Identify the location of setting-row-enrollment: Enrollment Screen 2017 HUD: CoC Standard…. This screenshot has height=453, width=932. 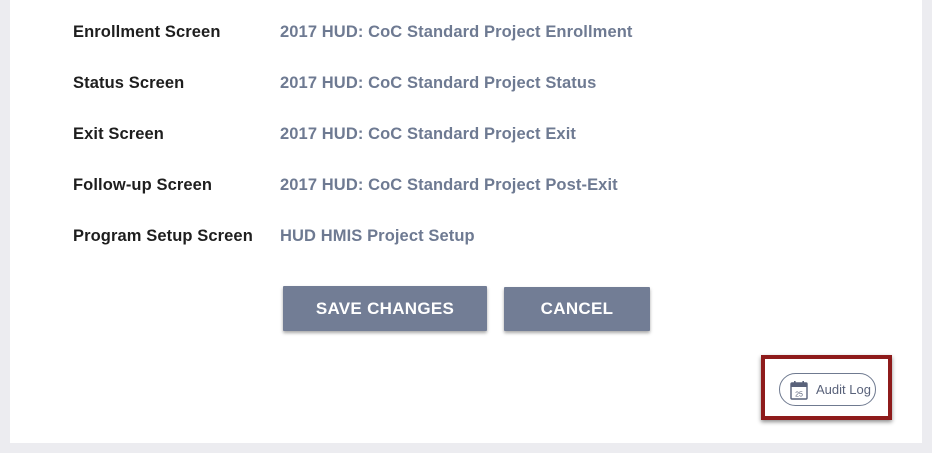
(473, 32).